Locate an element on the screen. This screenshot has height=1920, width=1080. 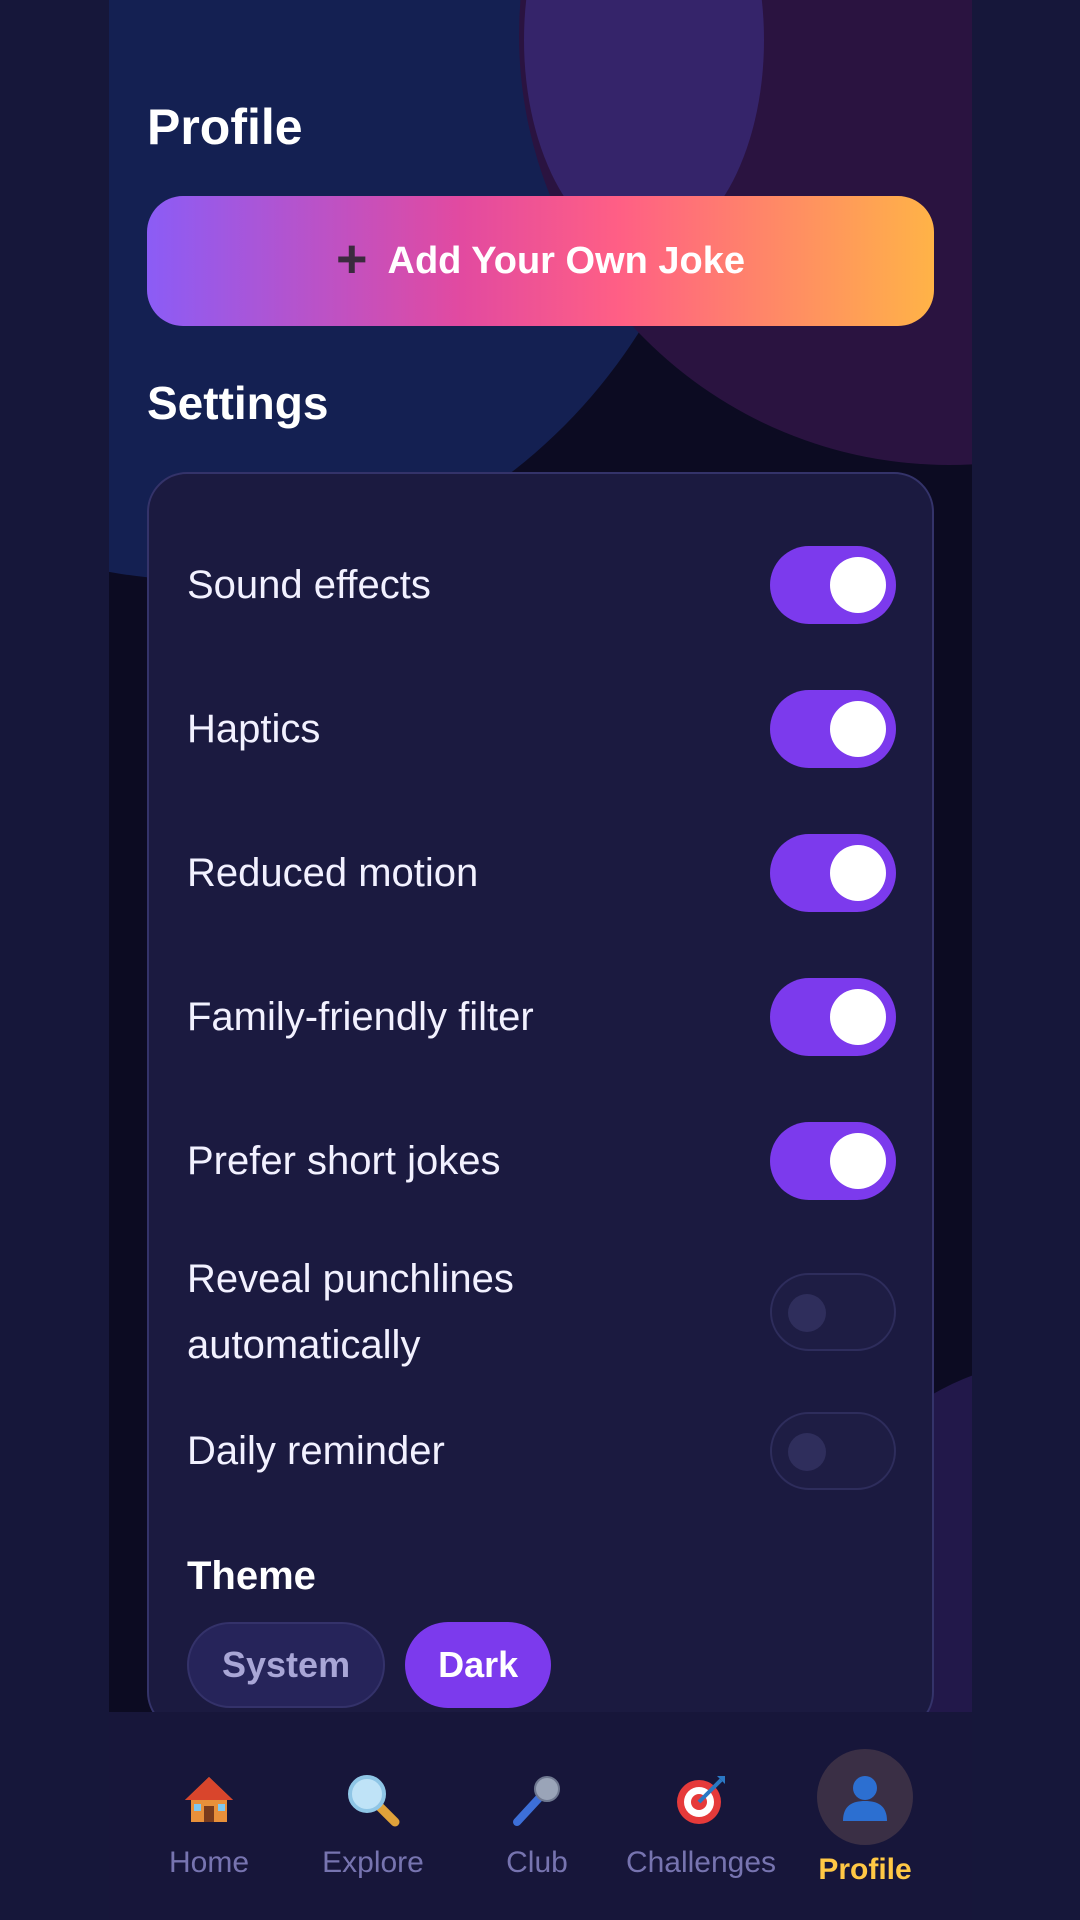
settings-title: Settings is located at coordinates (238, 403).